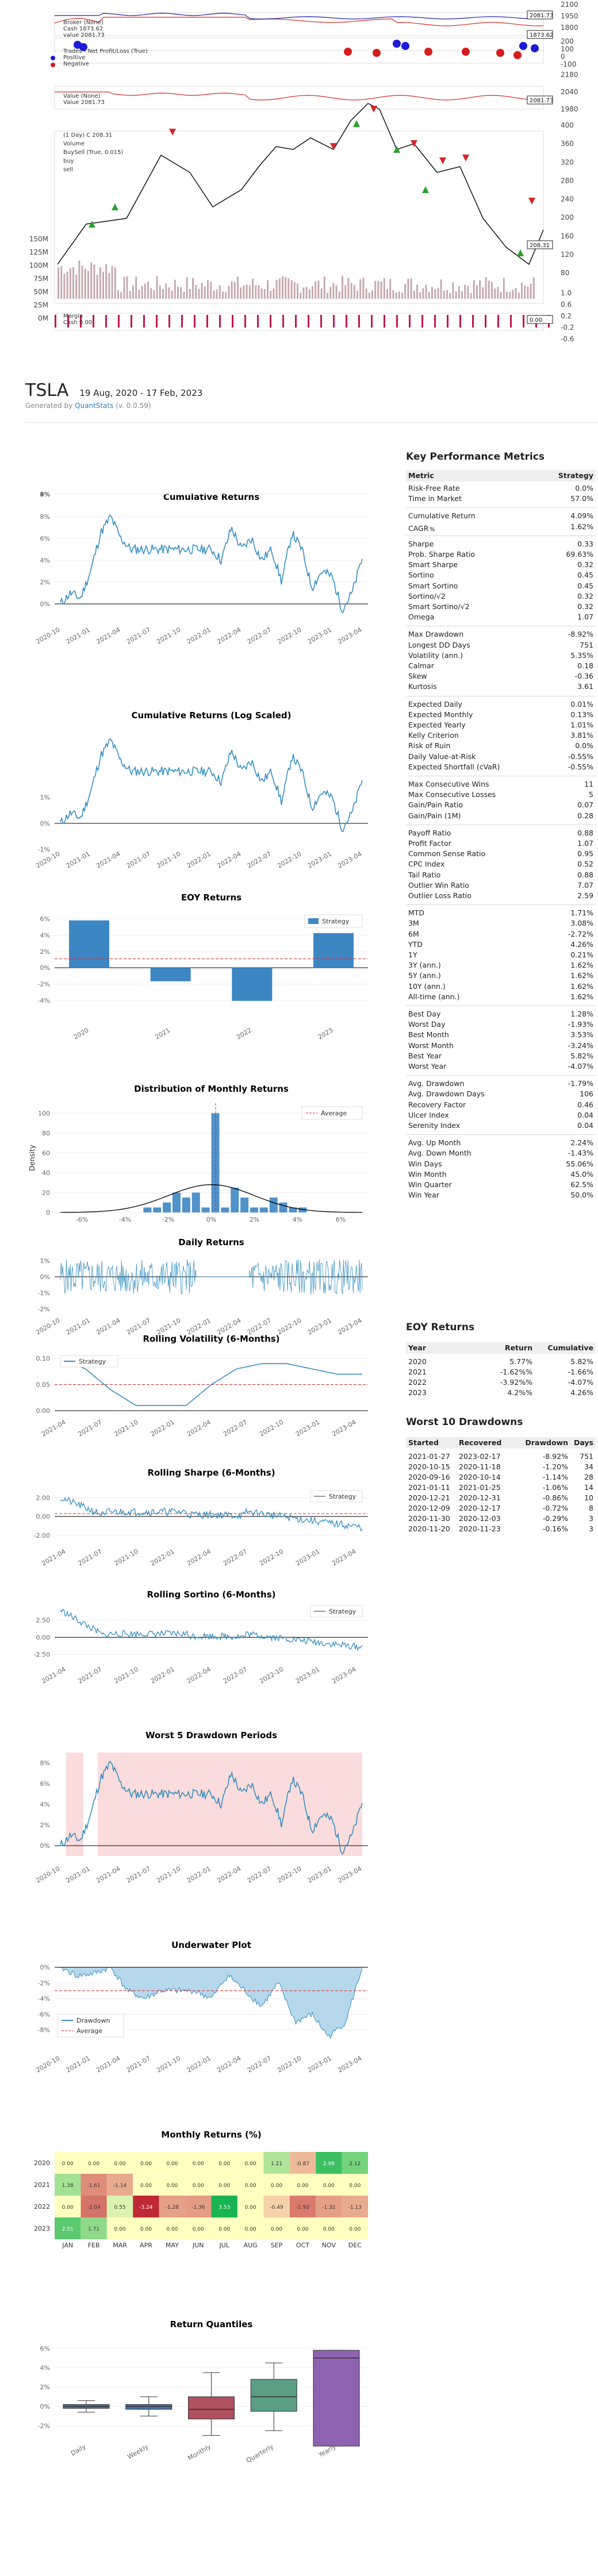 The image size is (598, 2576). Describe the element at coordinates (585, 815) in the screenshot. I see `kpi-value: 0.28` at that location.